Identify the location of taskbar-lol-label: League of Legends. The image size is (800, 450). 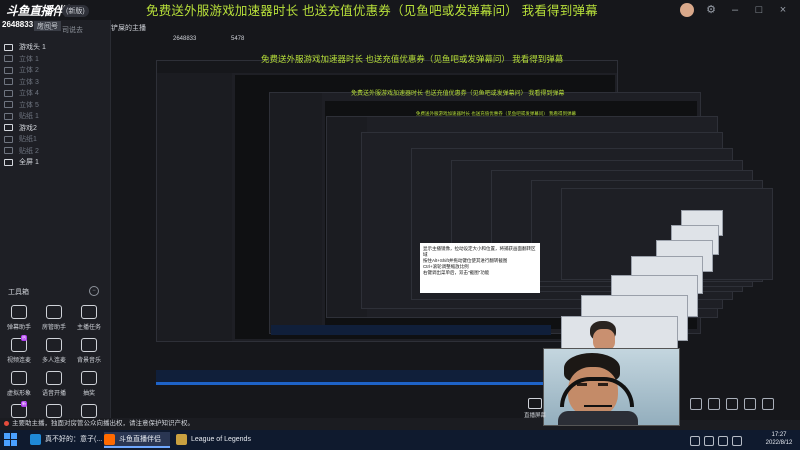
(221, 439).